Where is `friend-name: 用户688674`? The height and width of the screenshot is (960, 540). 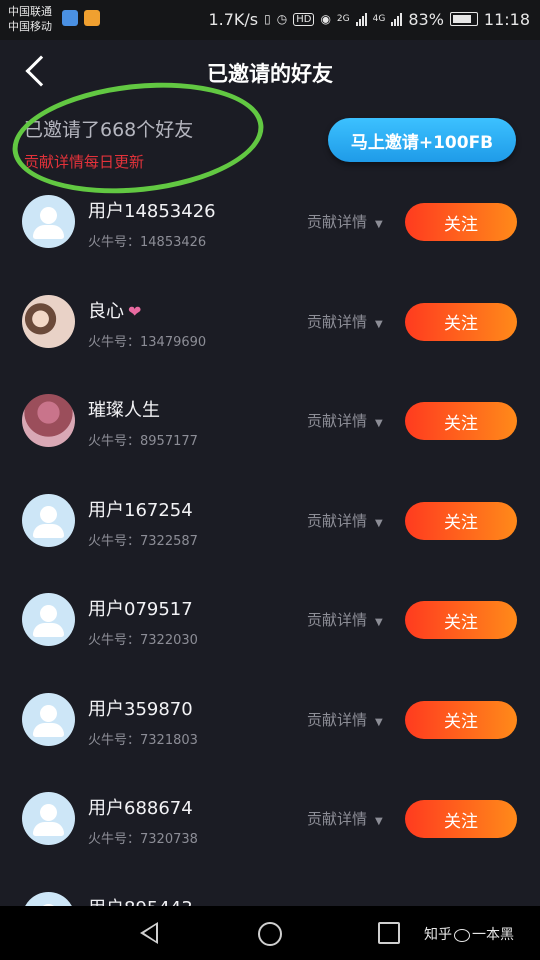
friend-name: 用户688674 is located at coordinates (140, 807).